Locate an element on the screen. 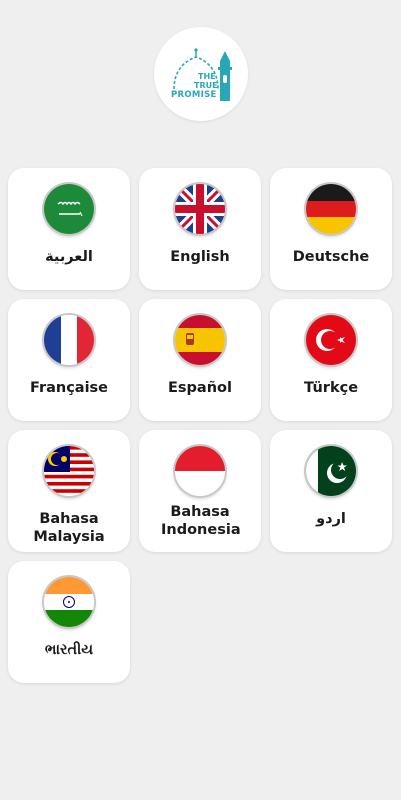 The image size is (401, 800). language-label: Türkçe is located at coordinates (331, 388).